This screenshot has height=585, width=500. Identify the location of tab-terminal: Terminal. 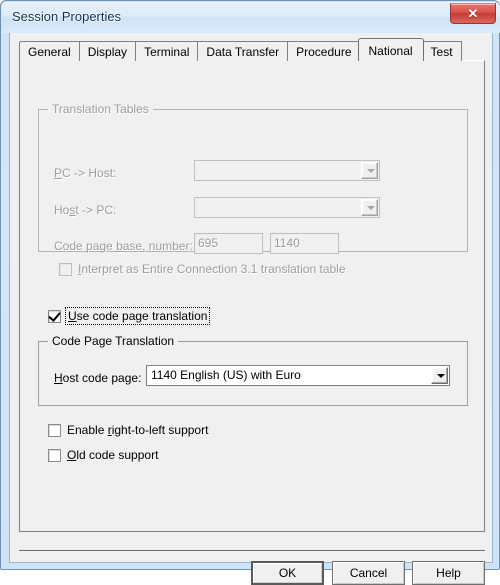
(166, 51).